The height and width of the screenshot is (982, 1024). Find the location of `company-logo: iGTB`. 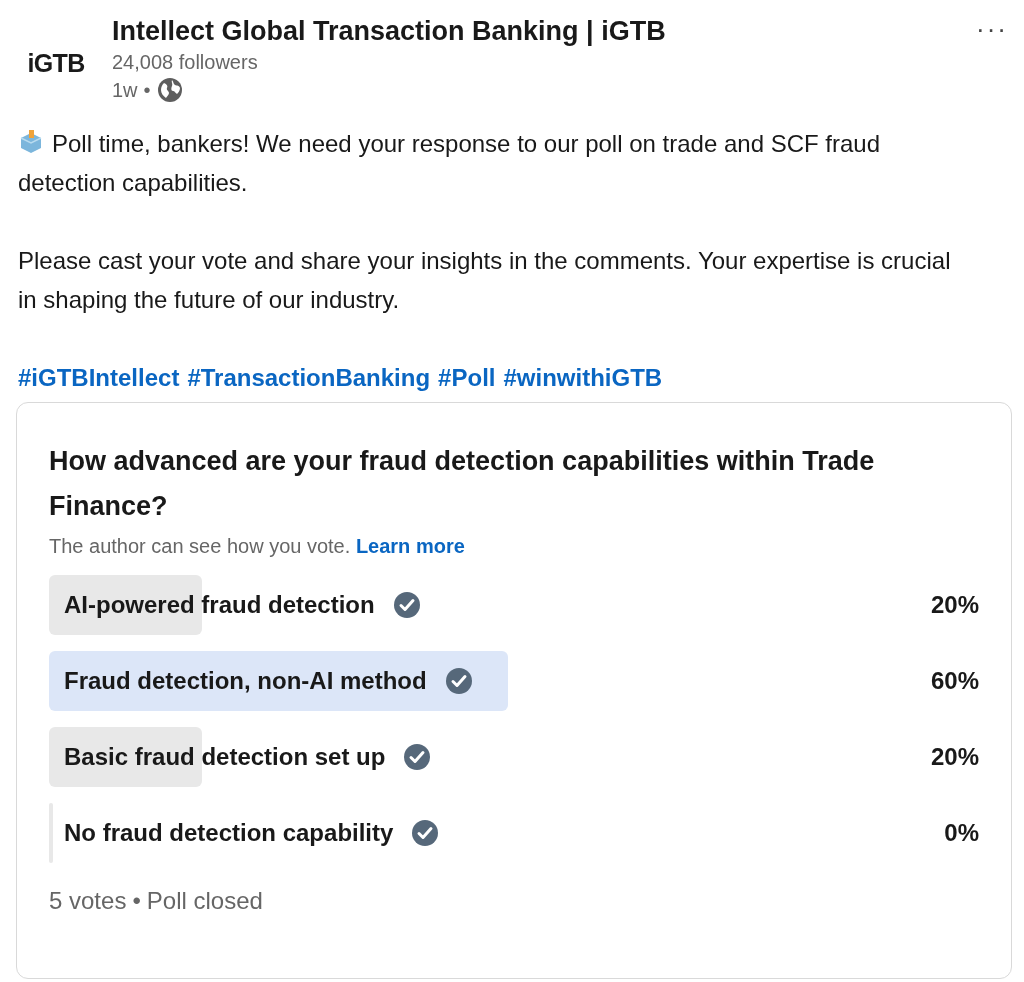

company-logo: iGTB is located at coordinates (56, 64).